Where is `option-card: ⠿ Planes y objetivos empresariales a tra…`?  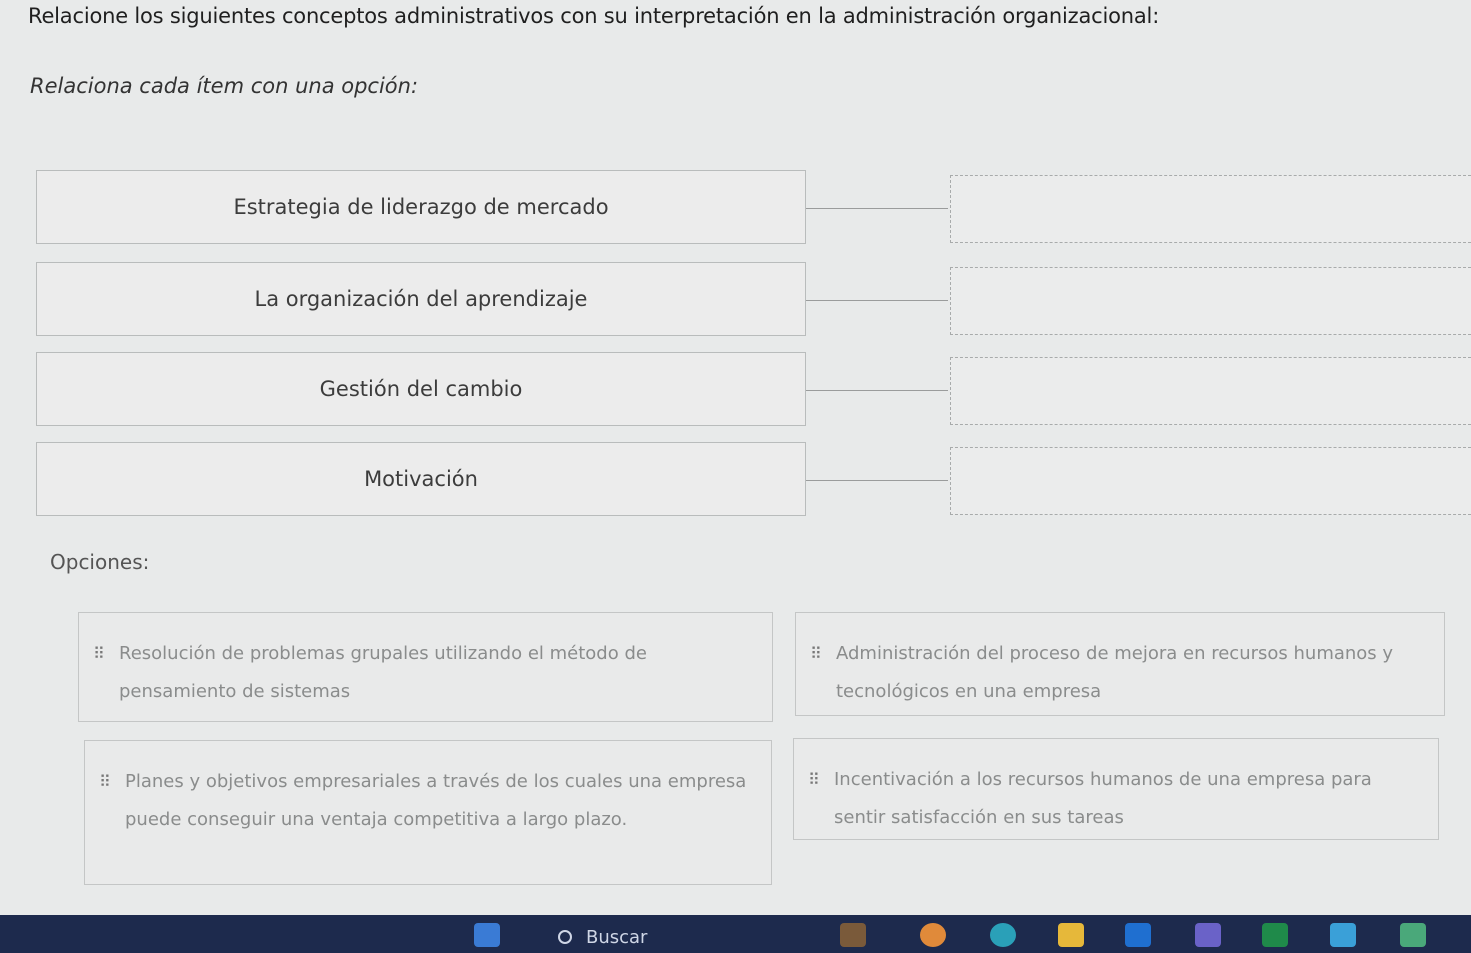
option-card: ⠿ Planes y objetivos empresariales a tra… is located at coordinates (428, 812).